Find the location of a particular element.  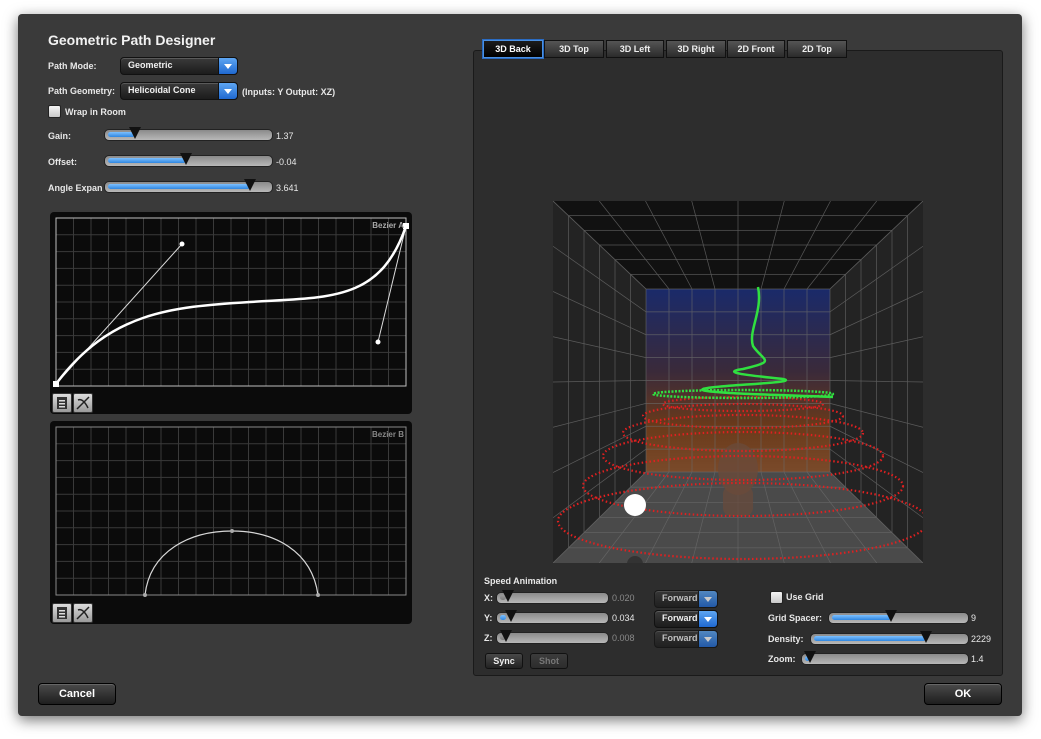

bezier-b-point is located at coordinates (232, 531).